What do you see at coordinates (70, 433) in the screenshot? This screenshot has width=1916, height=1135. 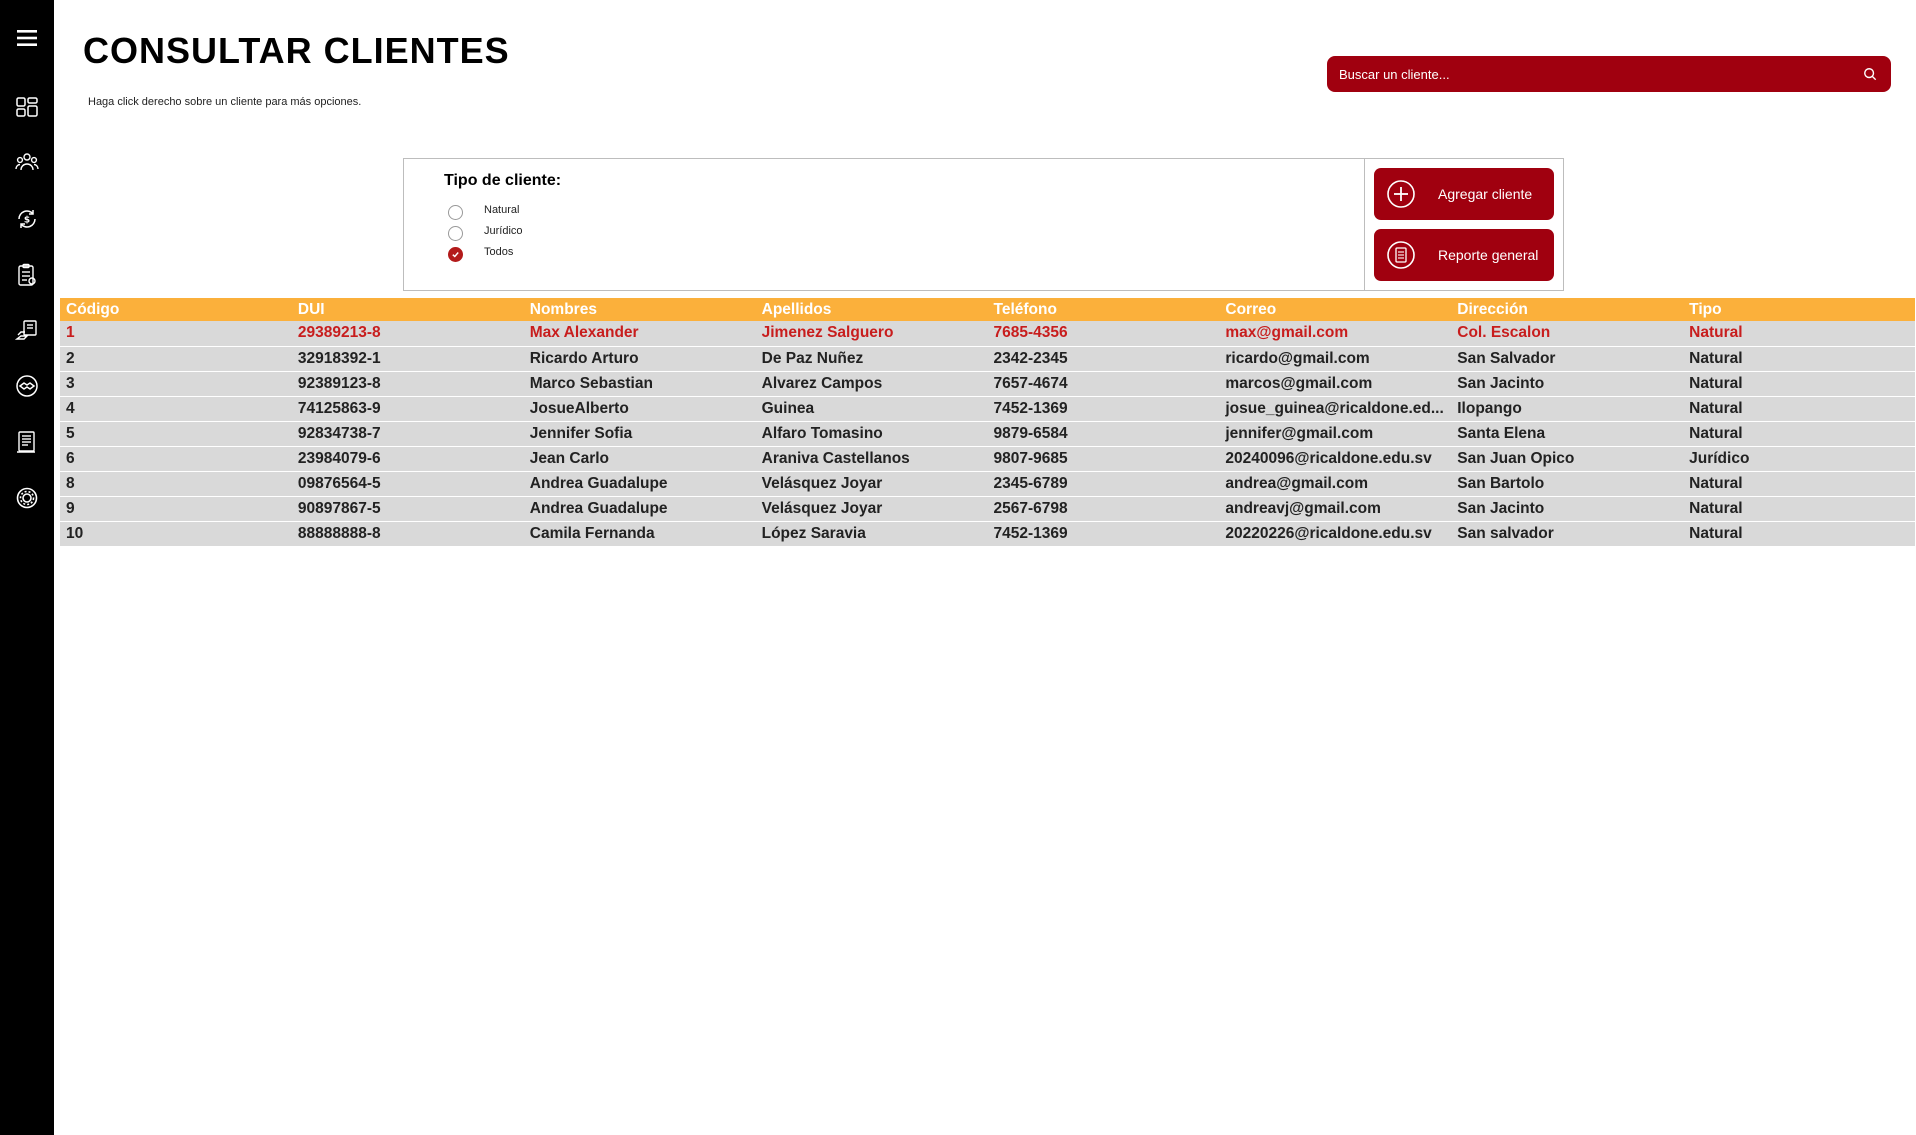 I see `table-cell: 5` at bounding box center [70, 433].